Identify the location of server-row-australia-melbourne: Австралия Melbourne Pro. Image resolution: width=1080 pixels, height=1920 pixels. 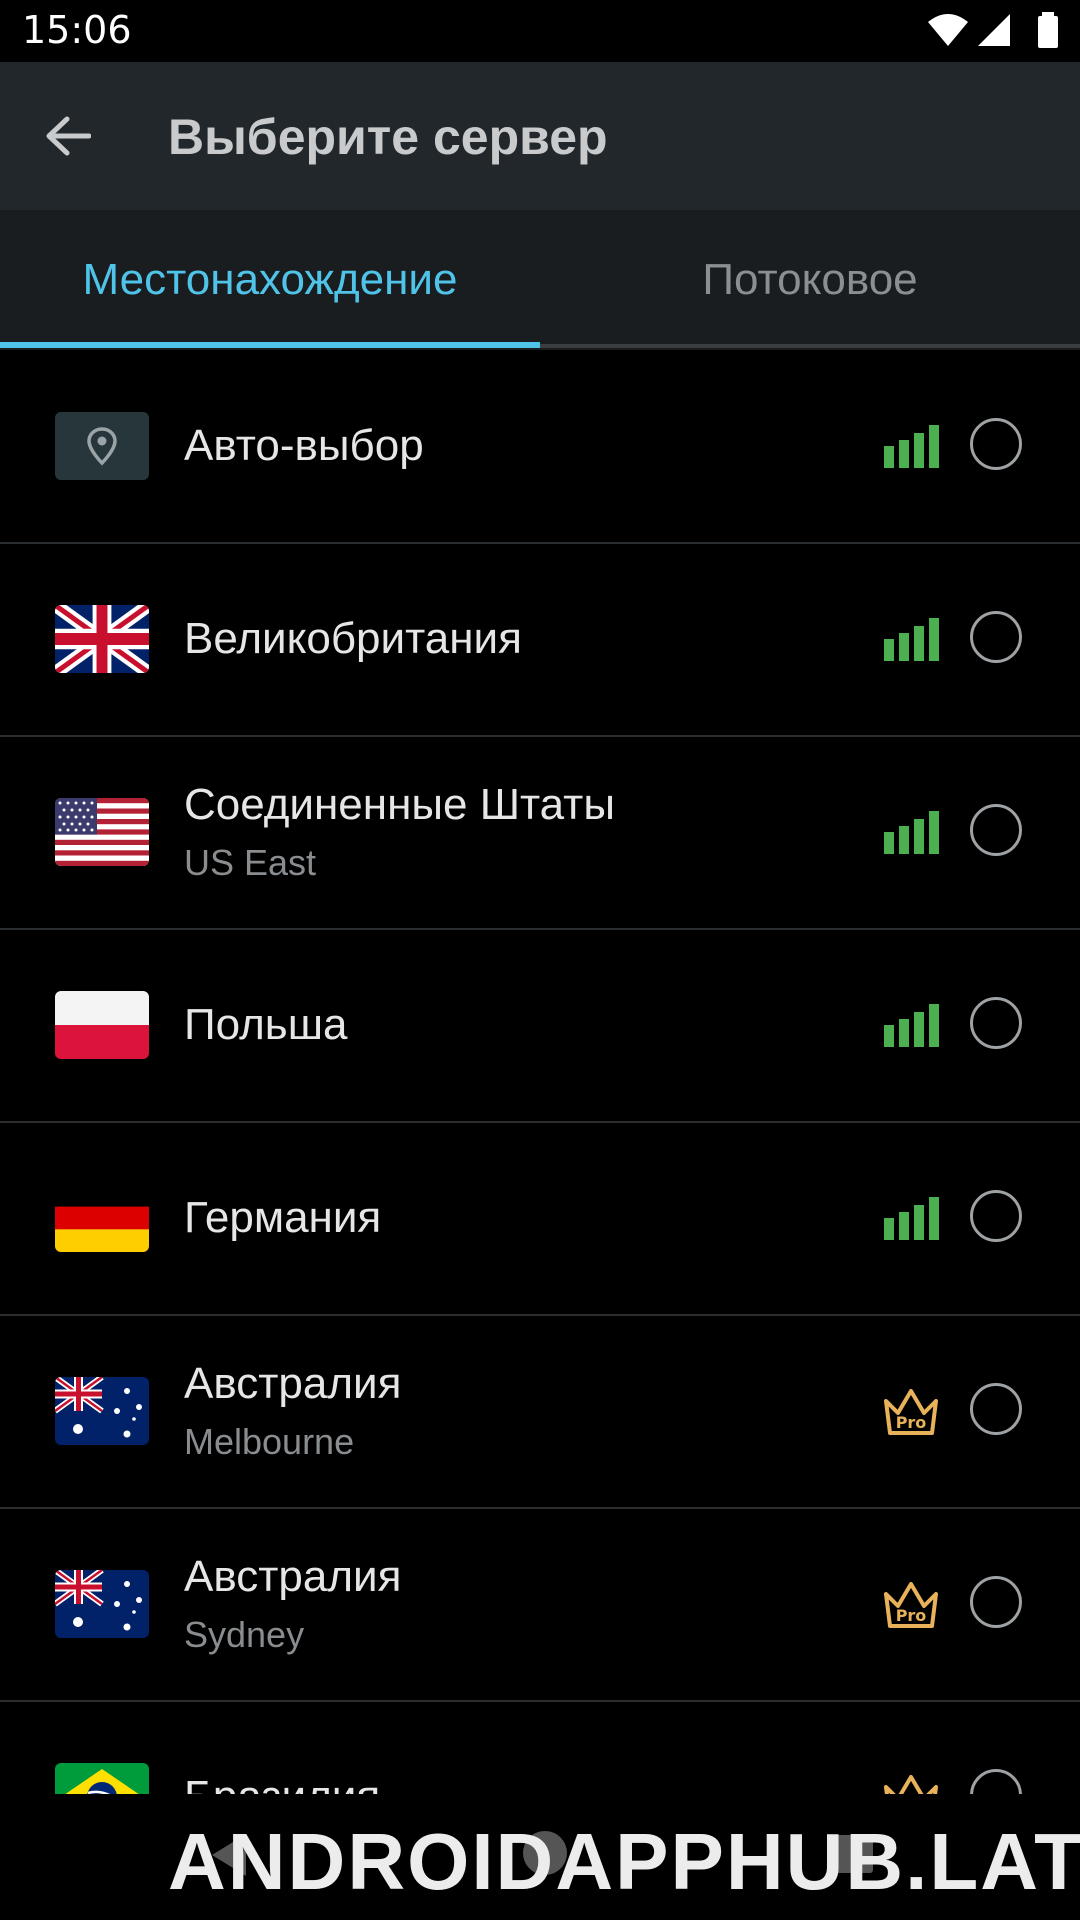
(540, 1412).